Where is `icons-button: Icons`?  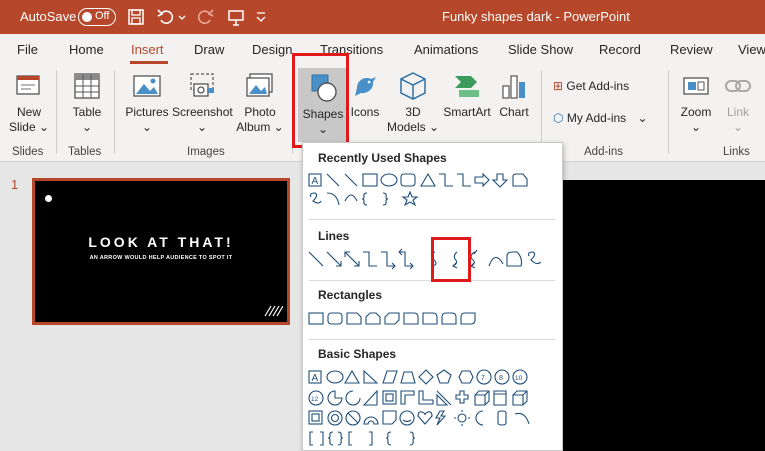 icons-button: Icons is located at coordinates (365, 95).